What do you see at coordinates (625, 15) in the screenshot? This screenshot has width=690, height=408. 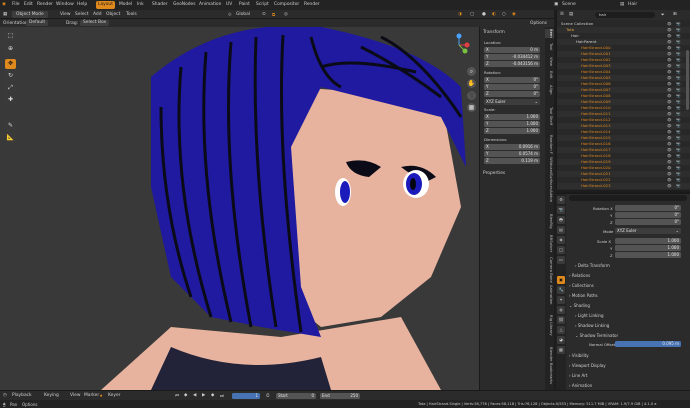 I see `outliner-search-input: hair` at bounding box center [625, 15].